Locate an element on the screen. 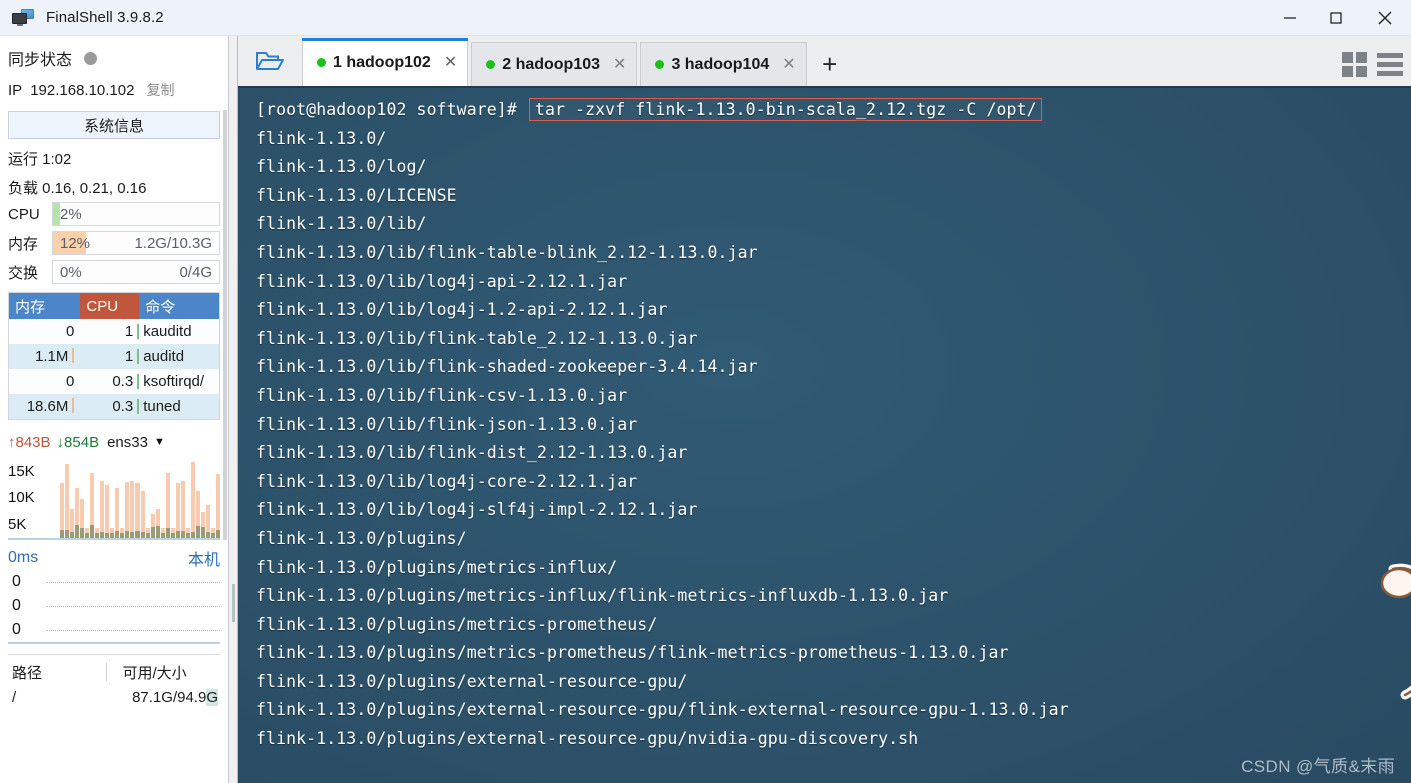  ip-value: 192.168.10.102 is located at coordinates (82, 90).